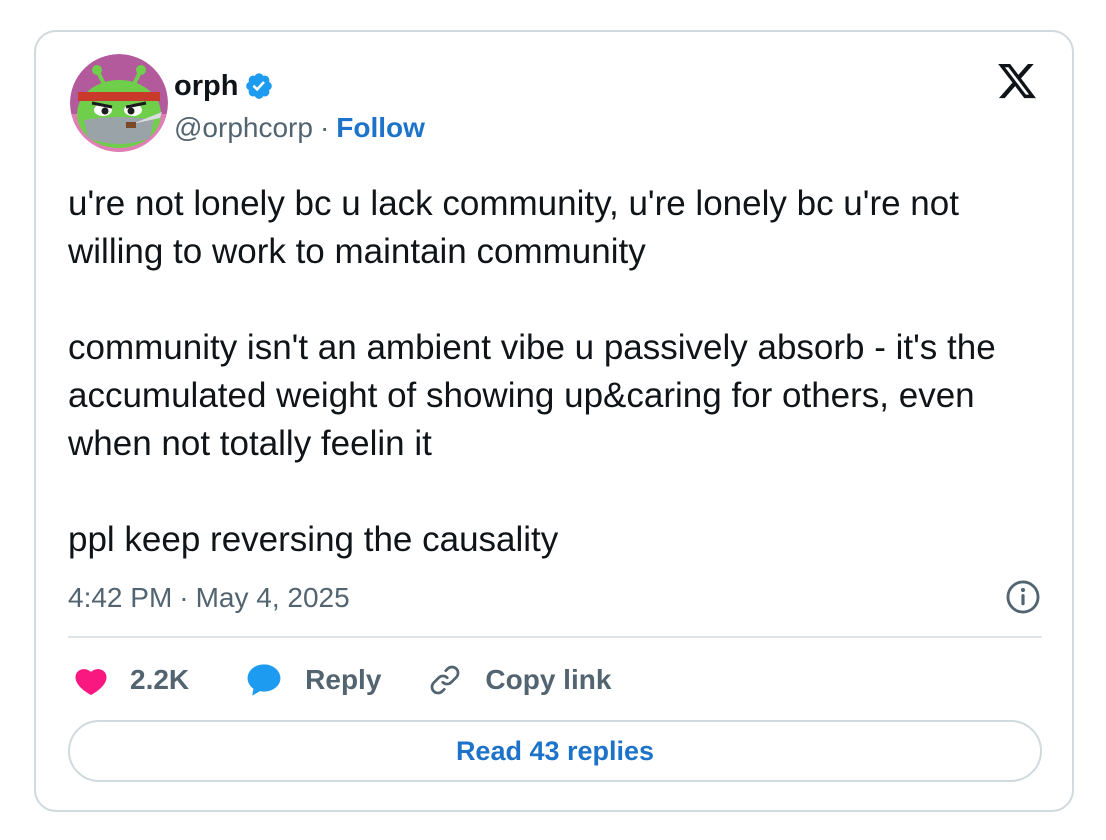 This screenshot has height=840, width=1106. What do you see at coordinates (548, 679) in the screenshot?
I see `copy-link-label: Copy link` at bounding box center [548, 679].